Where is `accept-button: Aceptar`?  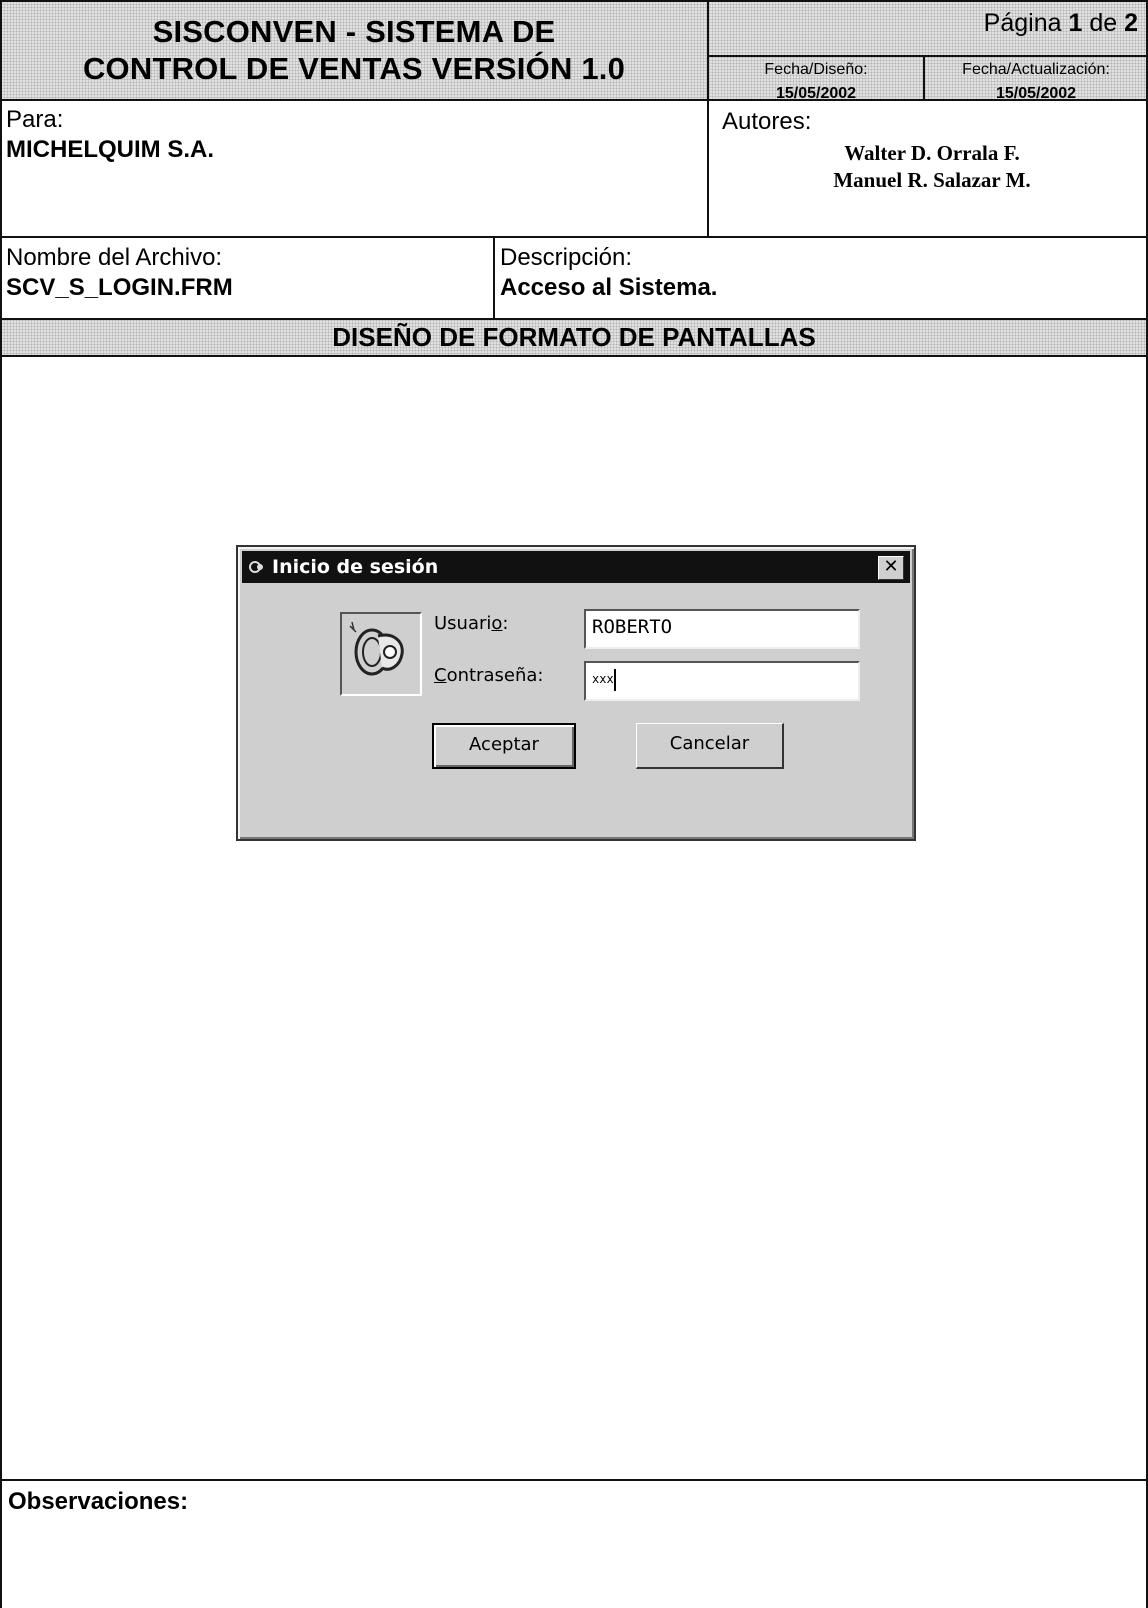 accept-button: Aceptar is located at coordinates (504, 746).